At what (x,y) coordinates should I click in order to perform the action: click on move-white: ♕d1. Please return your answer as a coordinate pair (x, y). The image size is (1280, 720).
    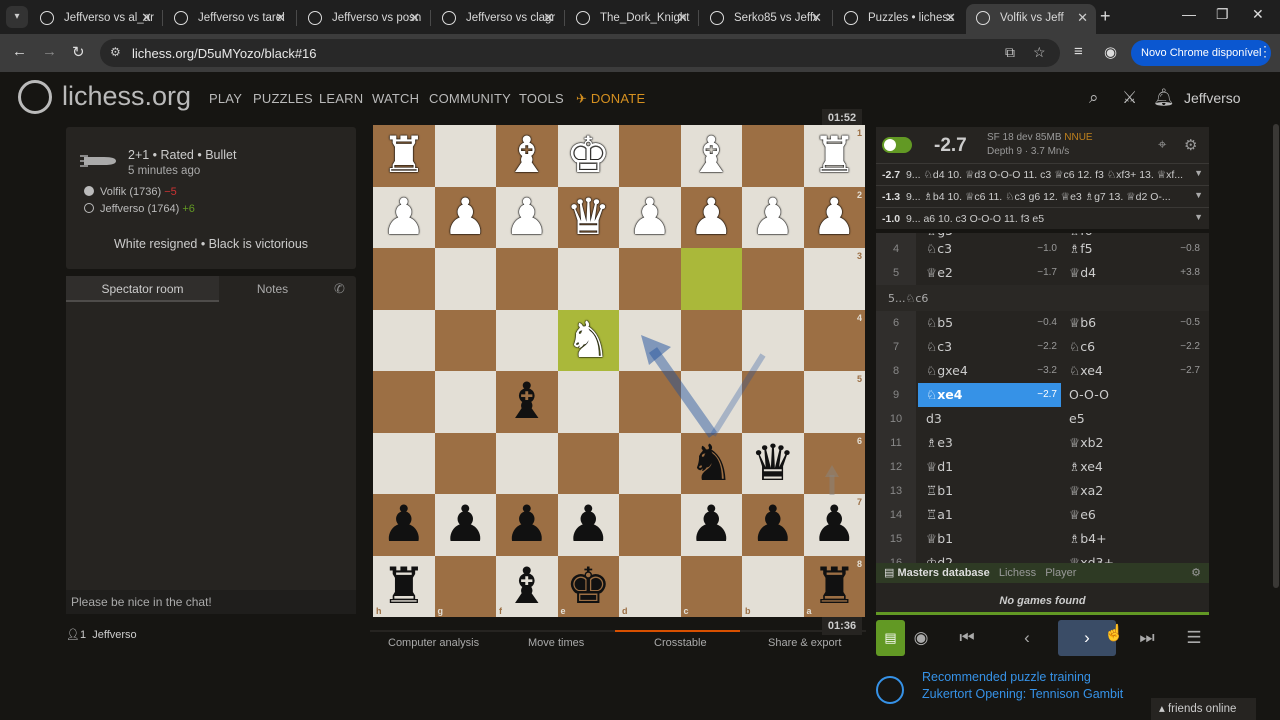
    Looking at the image, I should click on (989, 467).